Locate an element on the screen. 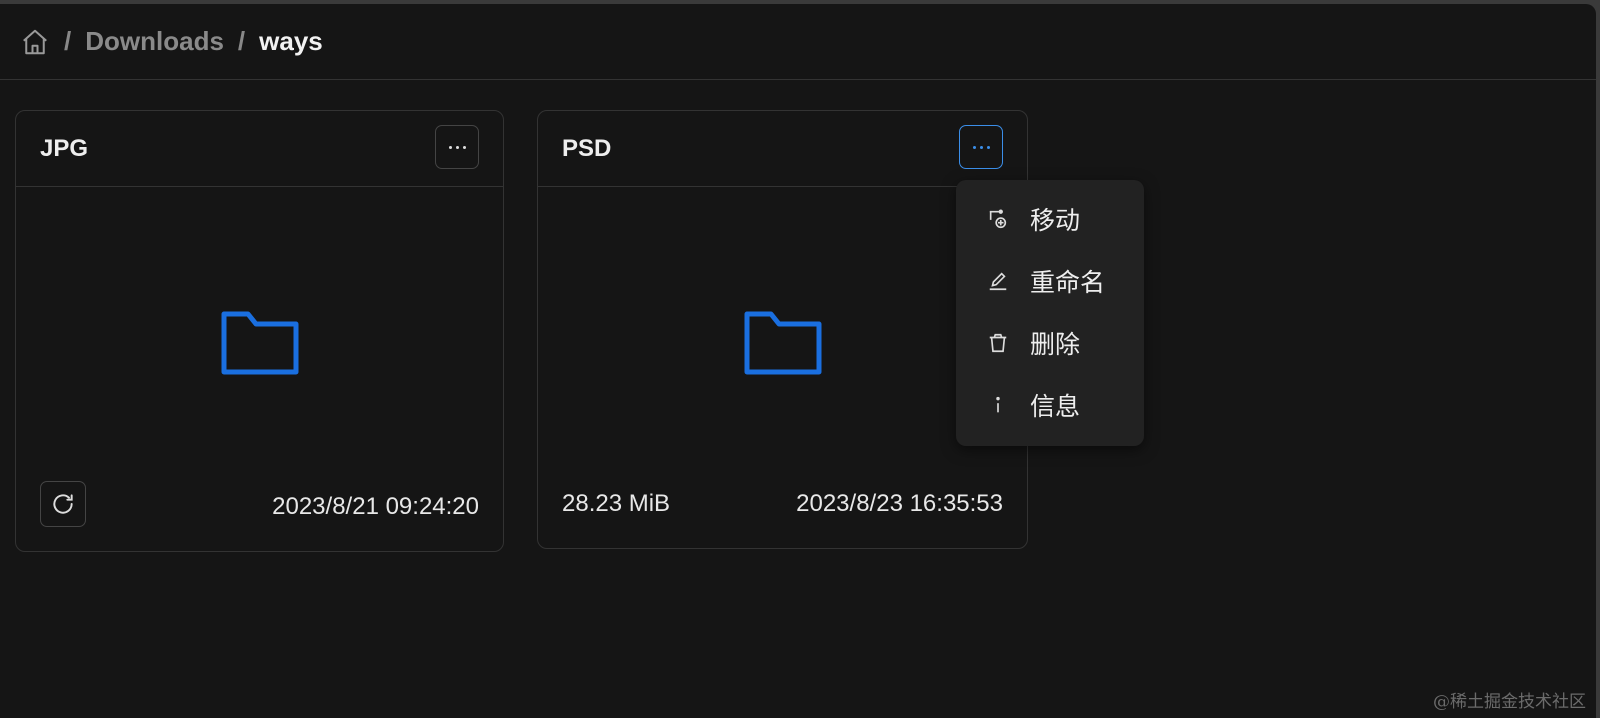  card-header: JPG is located at coordinates (259, 149).